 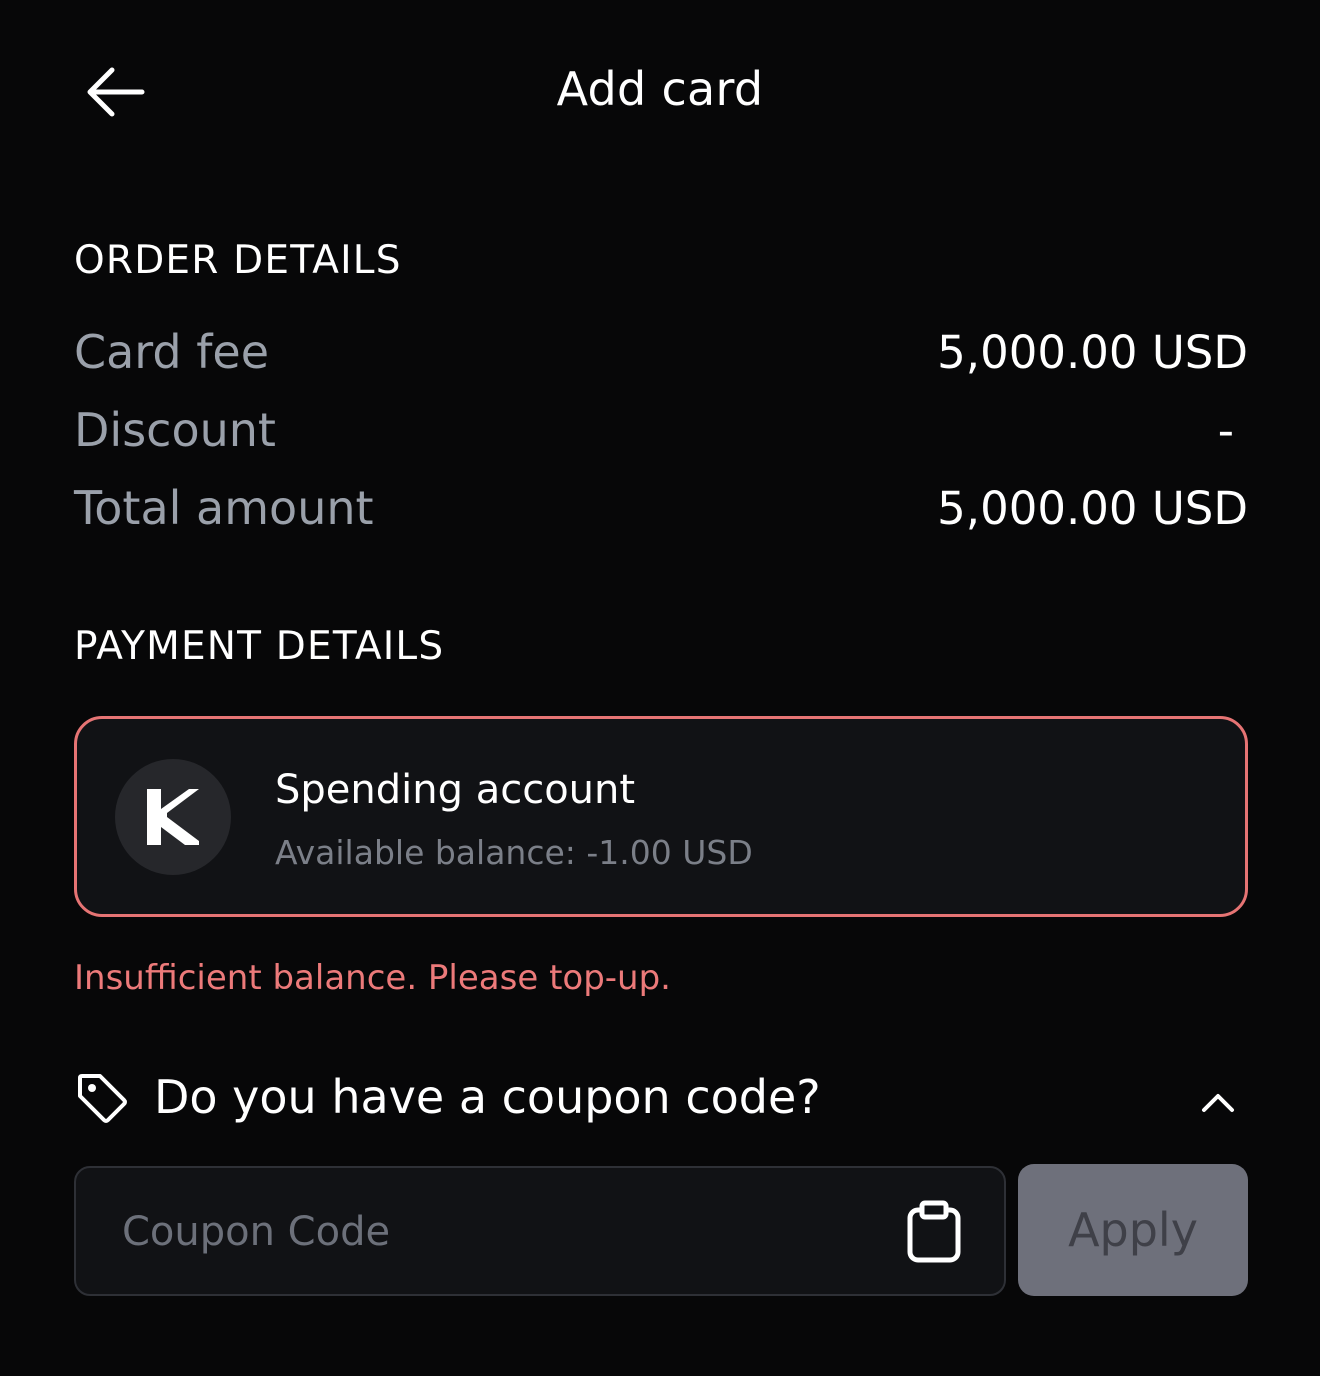 I want to click on order-row-total-amount: Total amount 5,000.00 USD, so click(x=661, y=508).